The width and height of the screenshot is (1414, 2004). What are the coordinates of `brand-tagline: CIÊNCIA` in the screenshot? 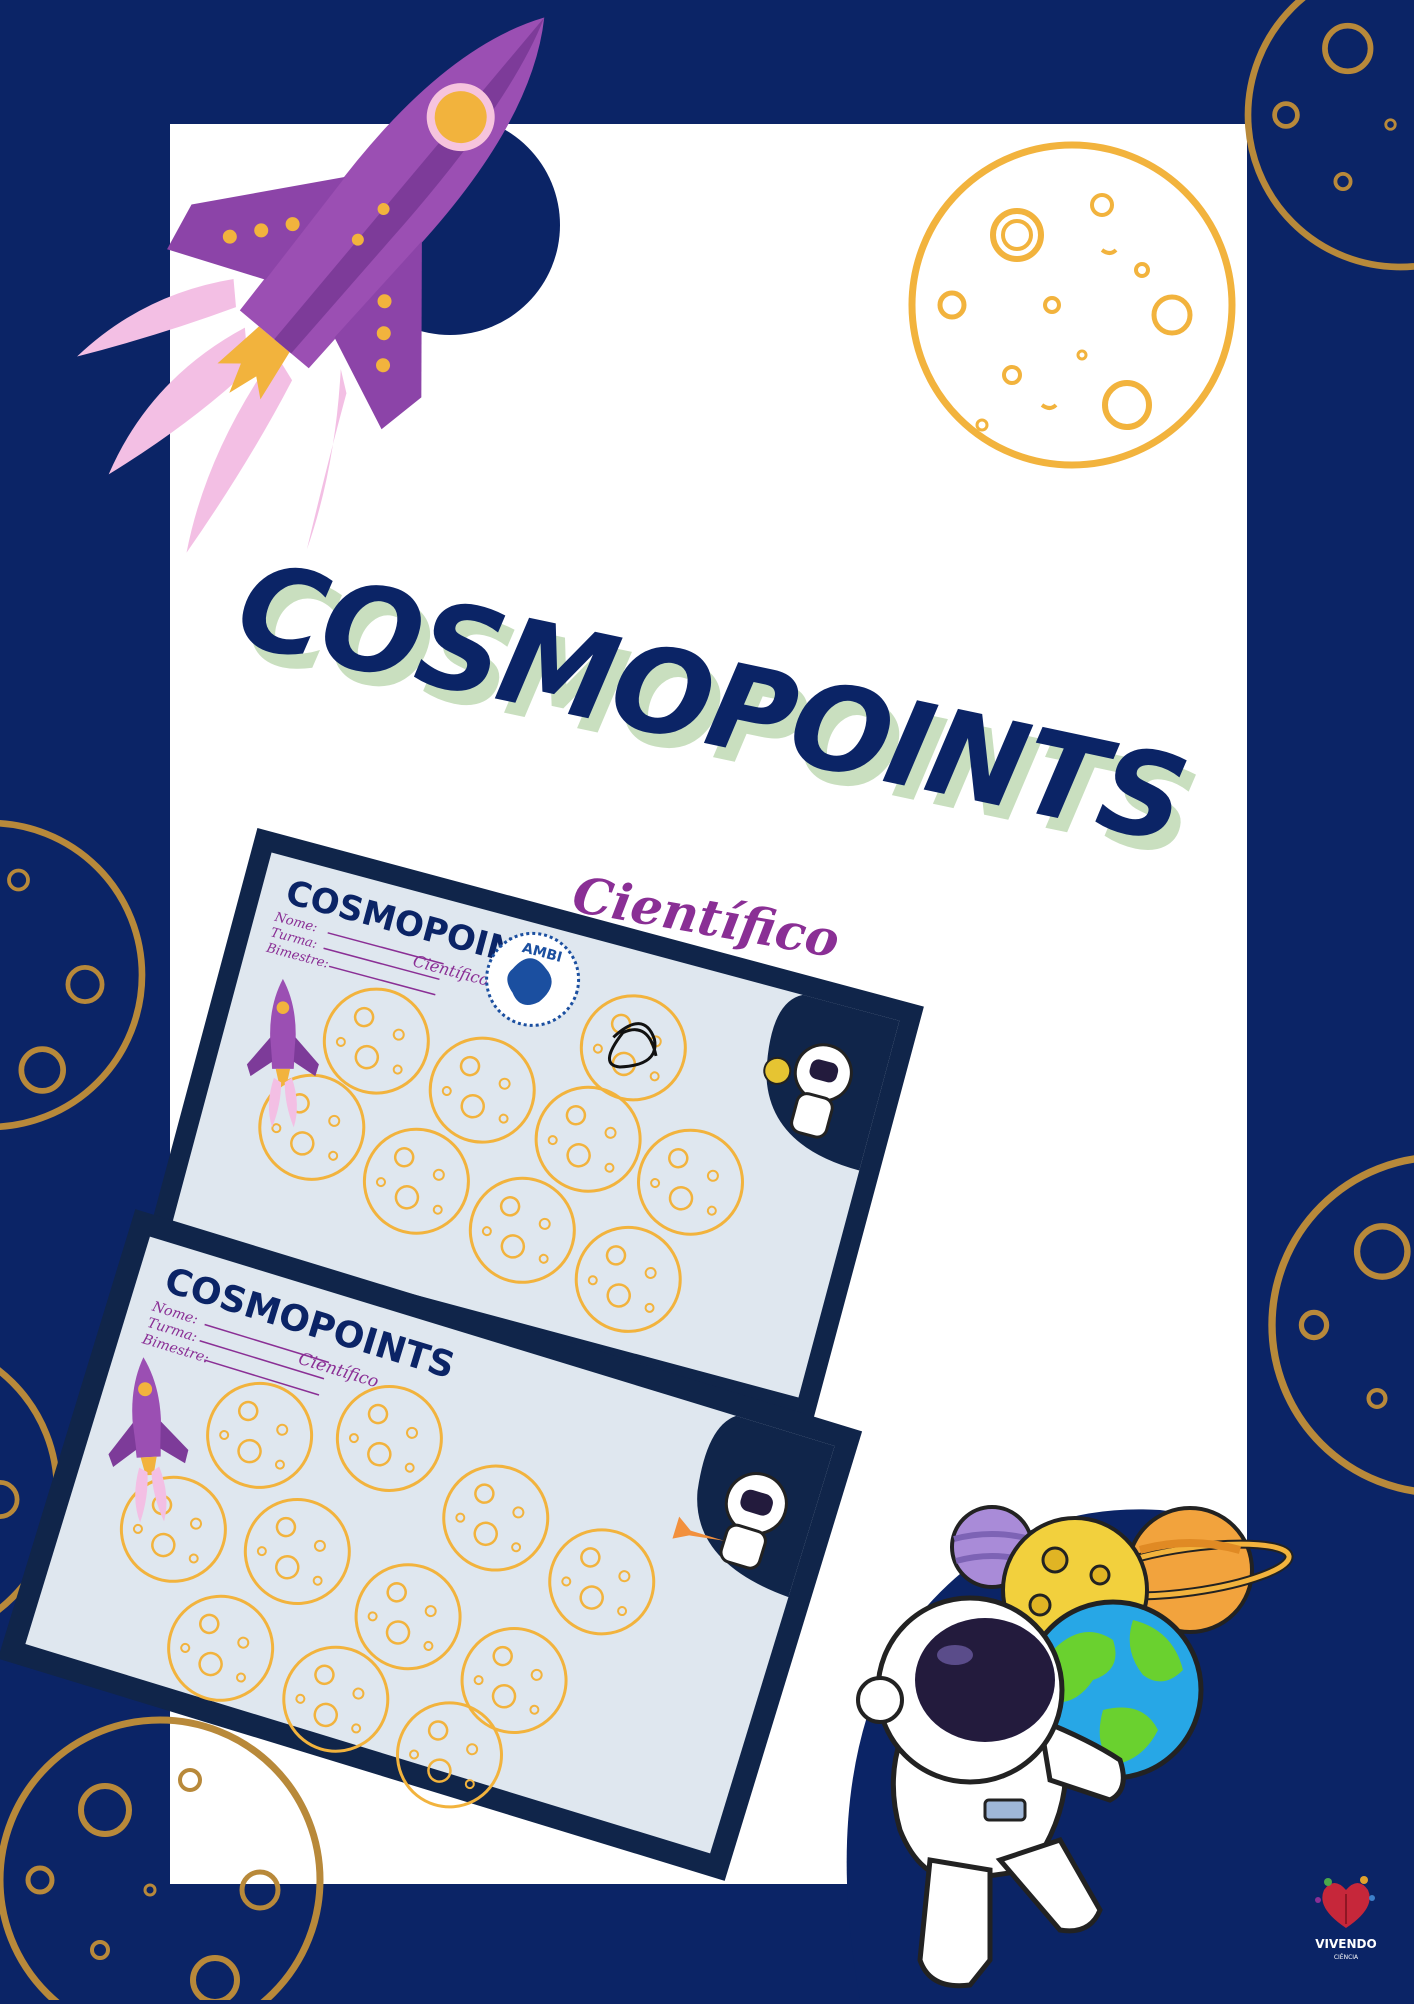 It's located at (1346, 1957).